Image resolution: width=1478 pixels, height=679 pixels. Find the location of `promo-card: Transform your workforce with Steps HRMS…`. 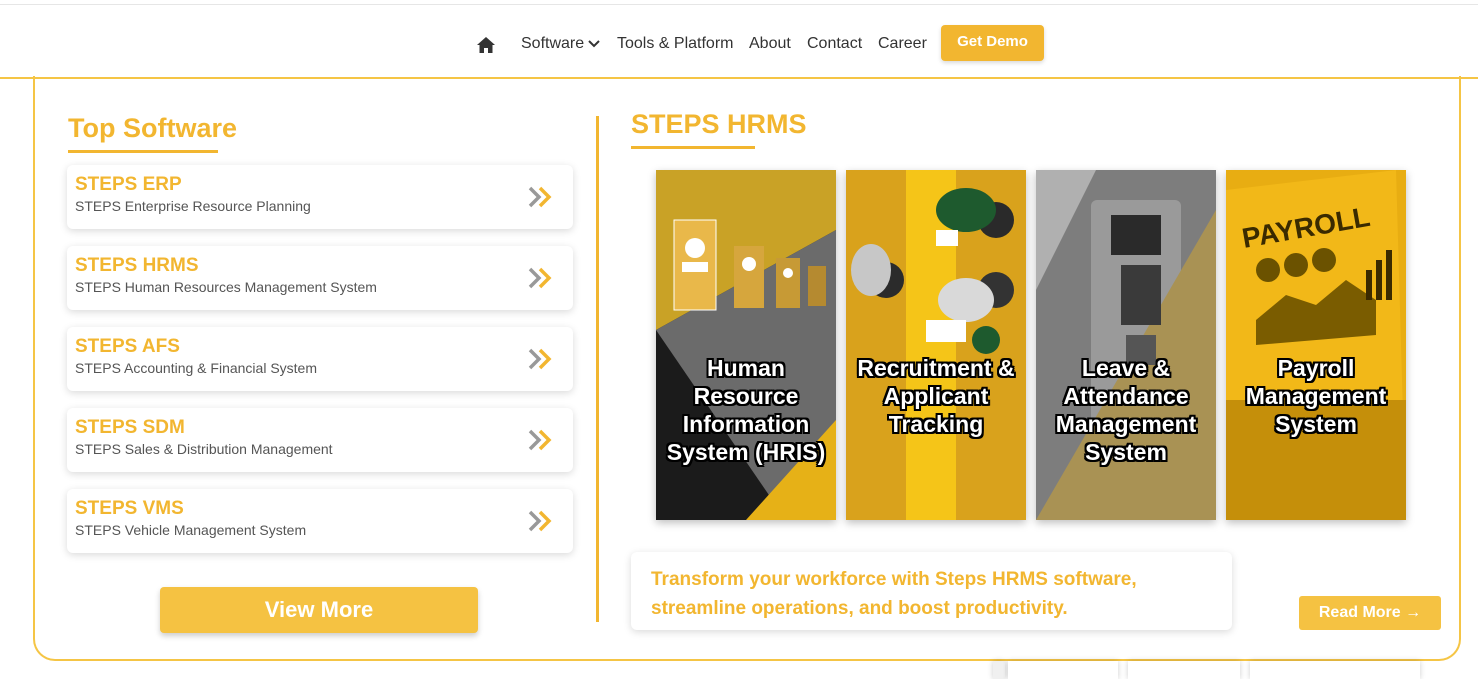

promo-card: Transform your workforce with Steps HRMS… is located at coordinates (931, 591).